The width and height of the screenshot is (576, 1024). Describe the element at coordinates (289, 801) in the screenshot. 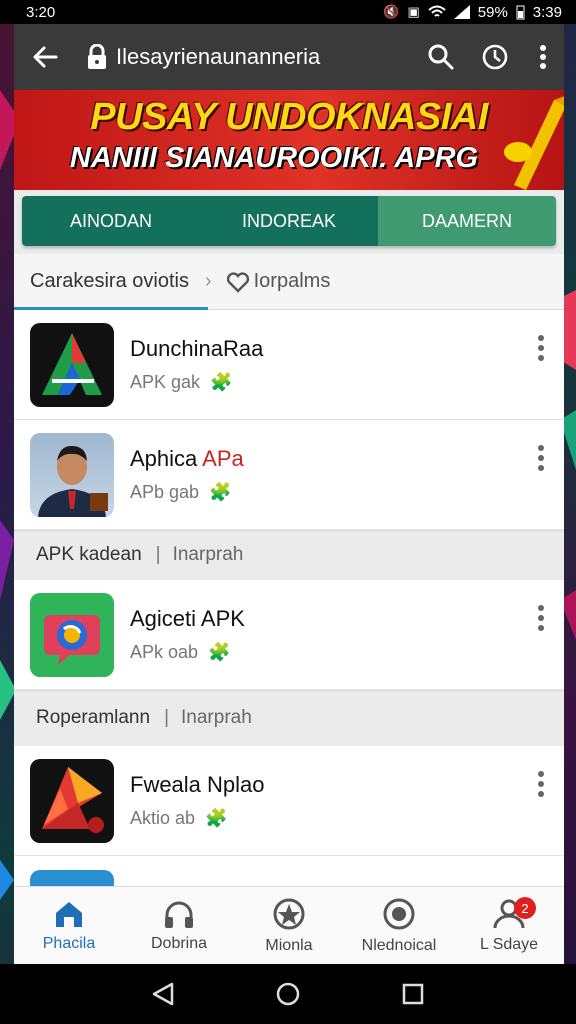

I see `list-item: Fweala Nplao Aktio ab 🧩` at that location.